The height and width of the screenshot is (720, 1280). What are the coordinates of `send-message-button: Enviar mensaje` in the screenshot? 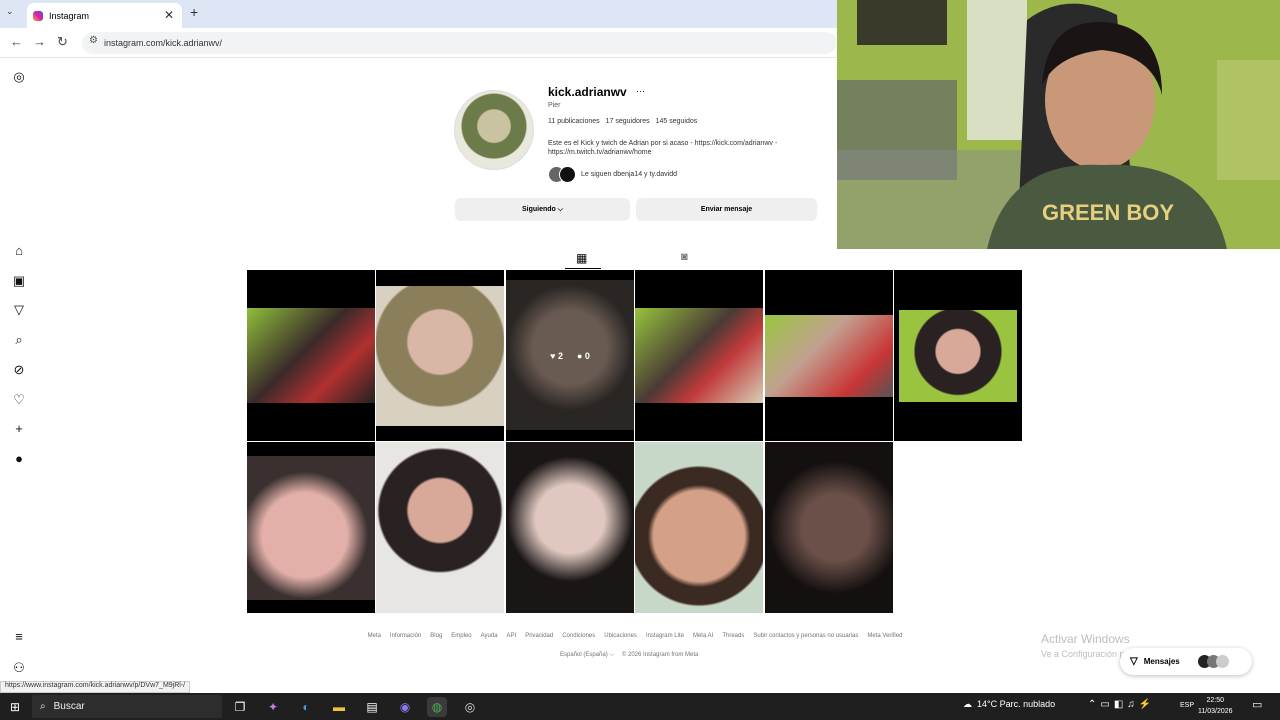 It's located at (726, 209).